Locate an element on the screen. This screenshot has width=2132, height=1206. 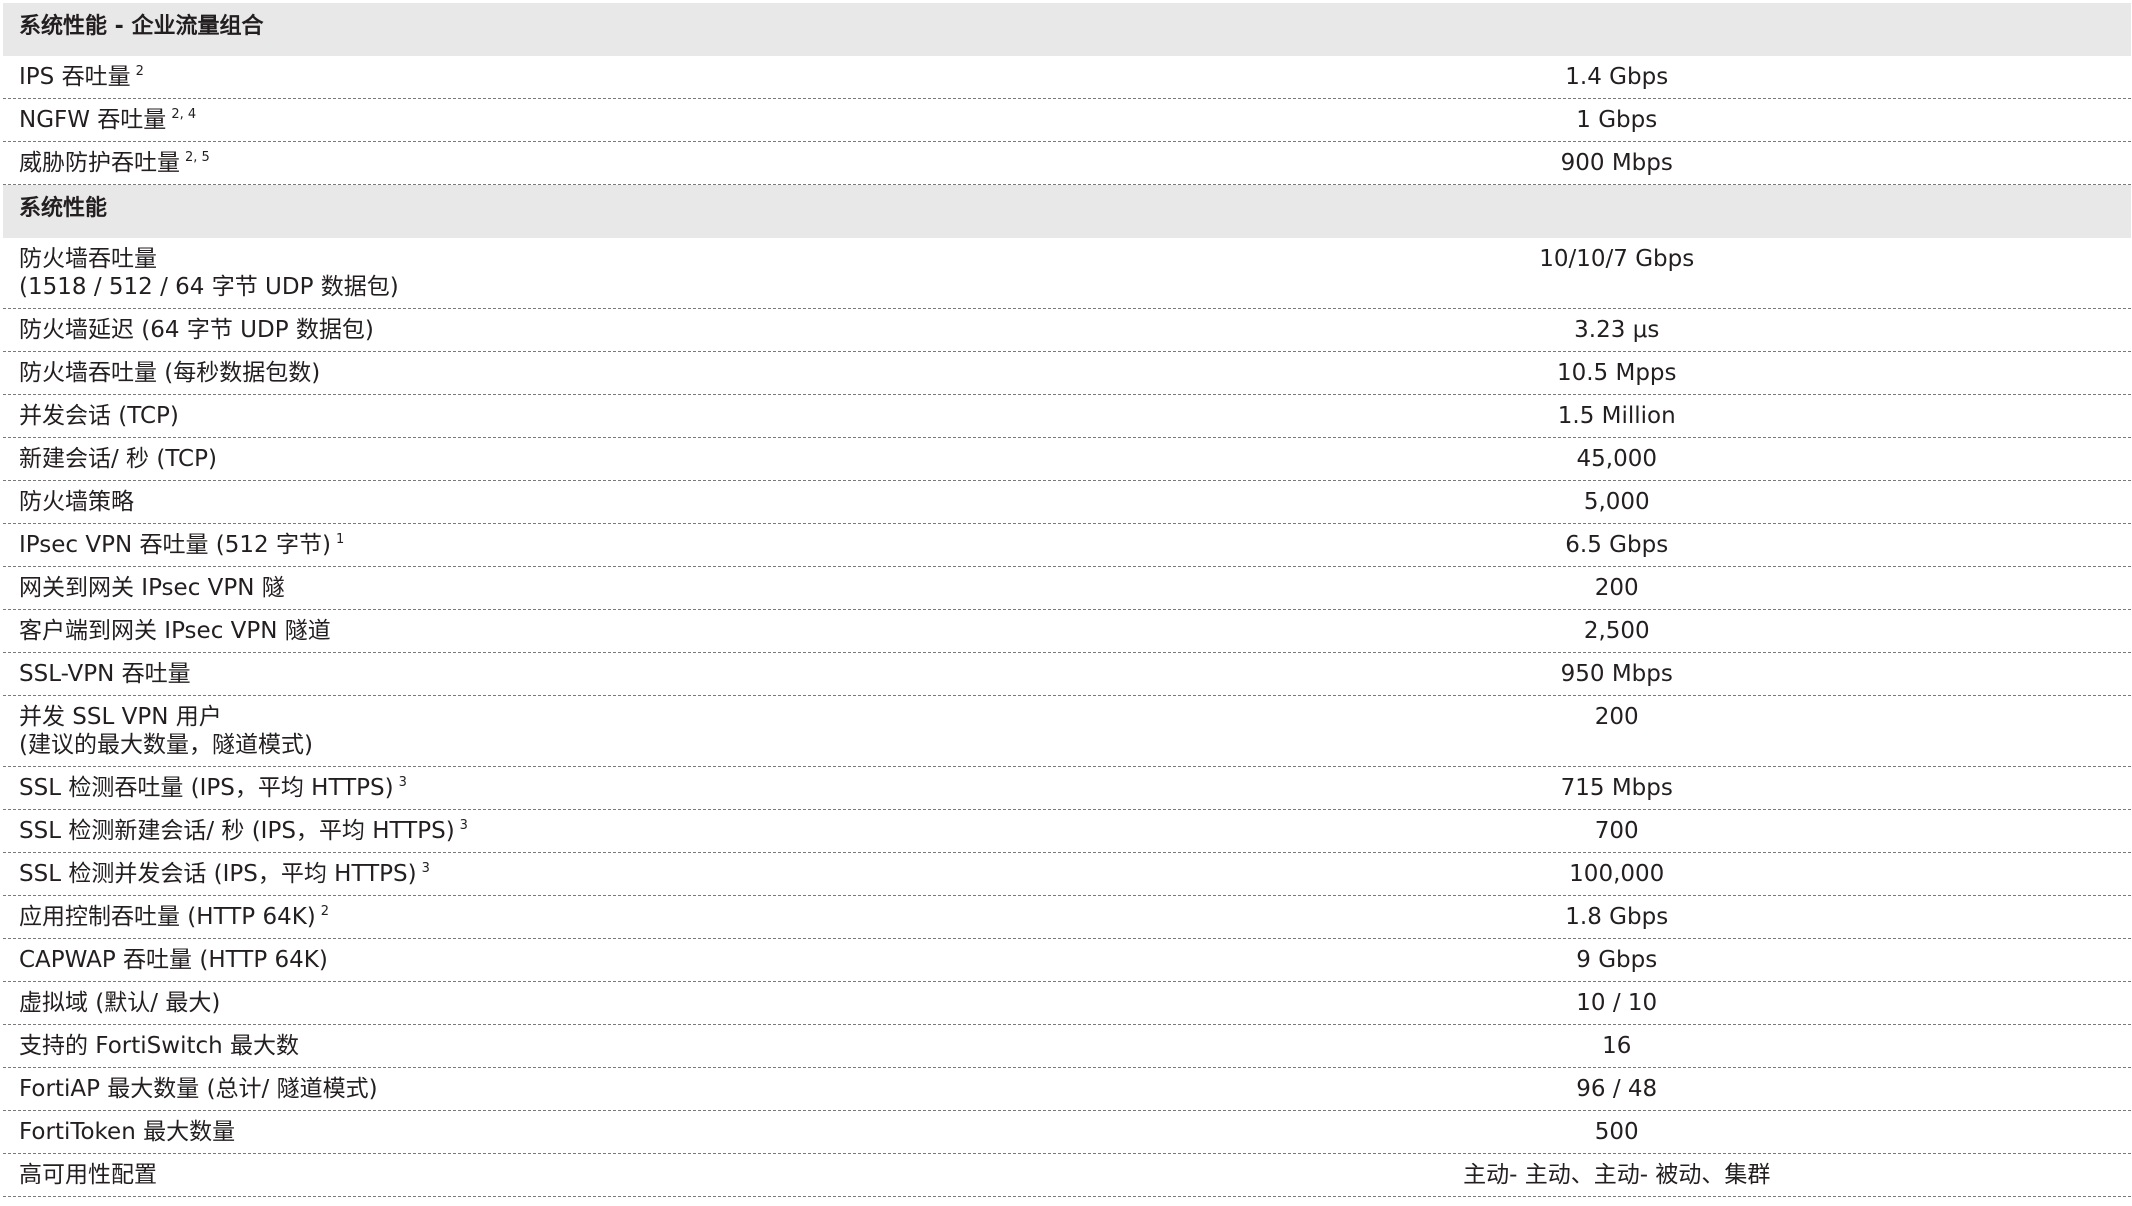
spec-value: 96 / 48 is located at coordinates (1617, 1089).